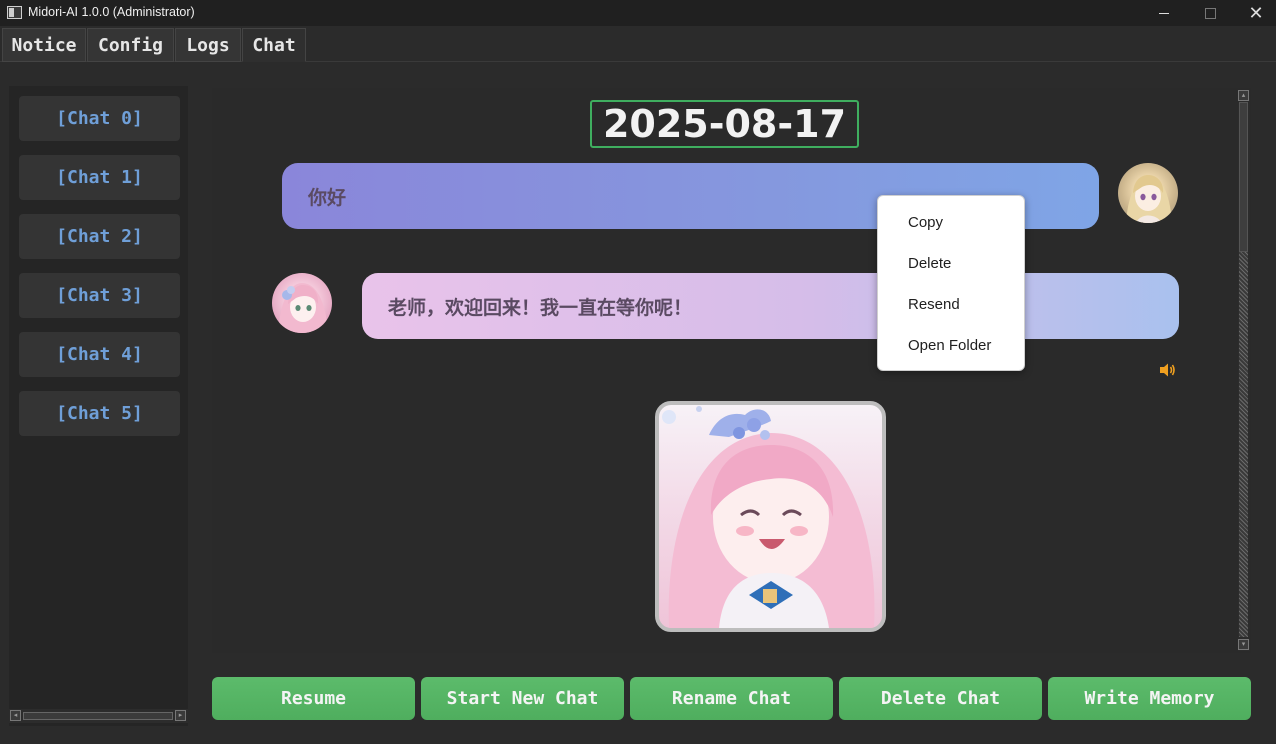 This screenshot has width=1276, height=744. Describe the element at coordinates (731, 698) in the screenshot. I see `rename-chat-button: Rename Chat` at that location.